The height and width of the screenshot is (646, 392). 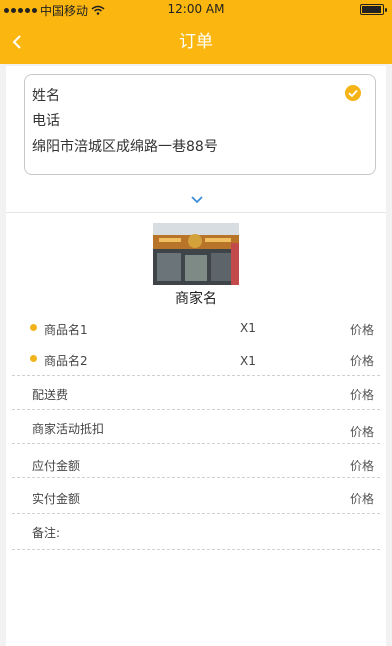 I want to click on nav-bar: 订单, so click(x=196, y=42).